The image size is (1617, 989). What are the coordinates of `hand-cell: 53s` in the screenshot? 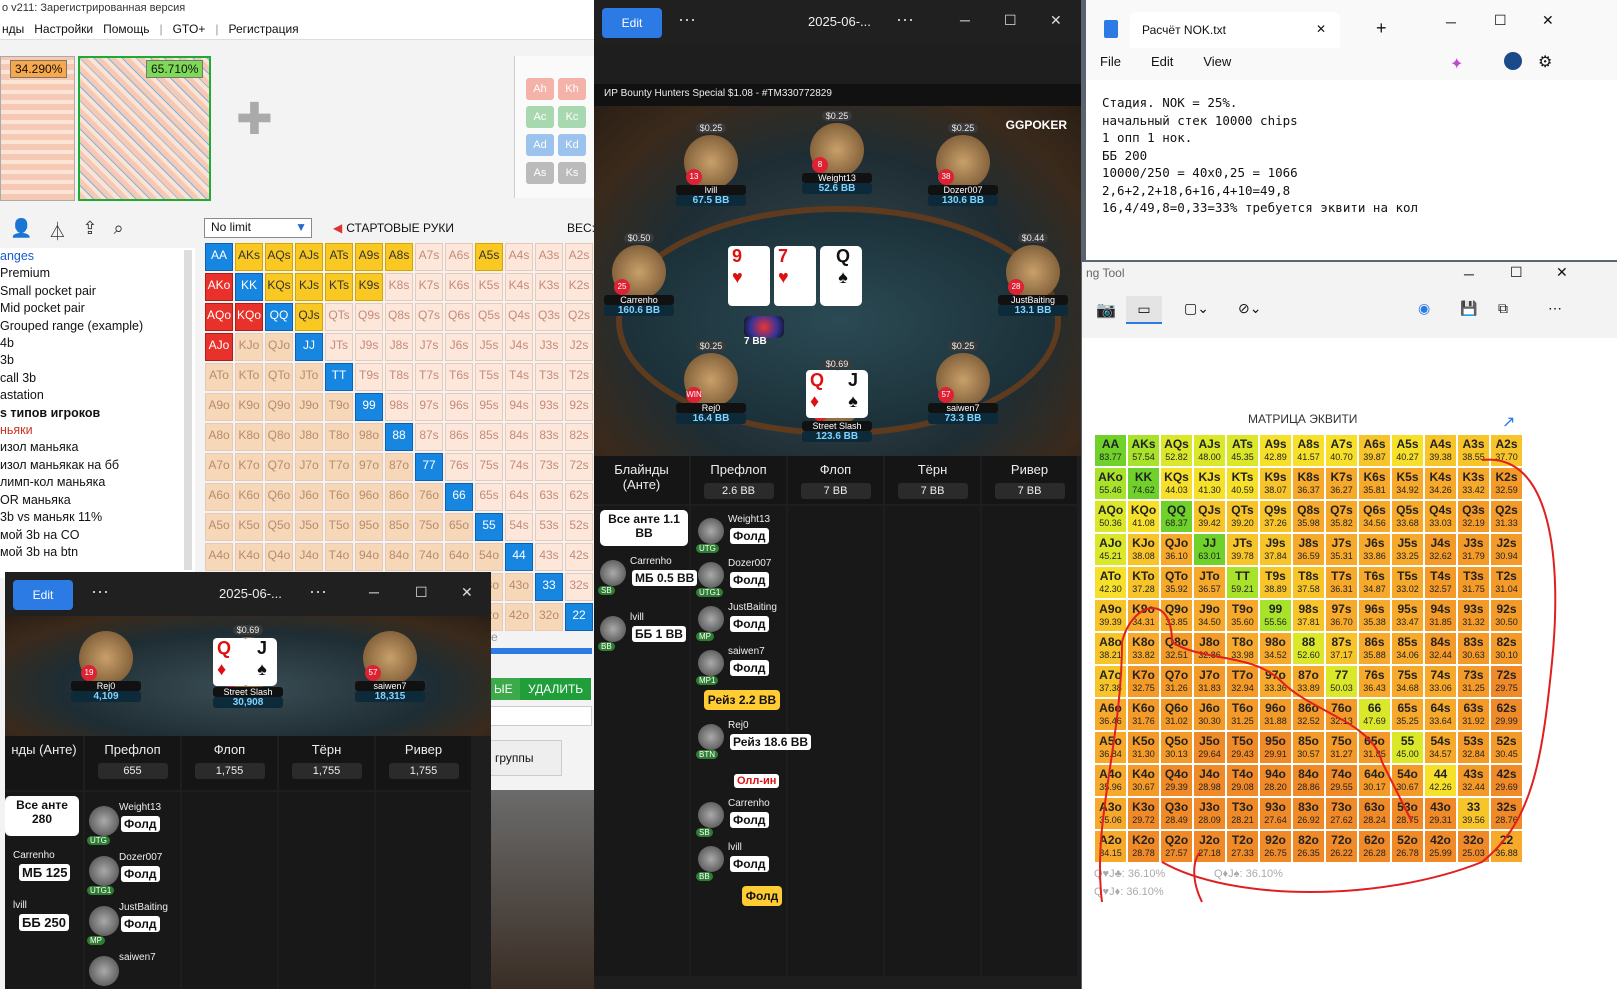 It's located at (549, 527).